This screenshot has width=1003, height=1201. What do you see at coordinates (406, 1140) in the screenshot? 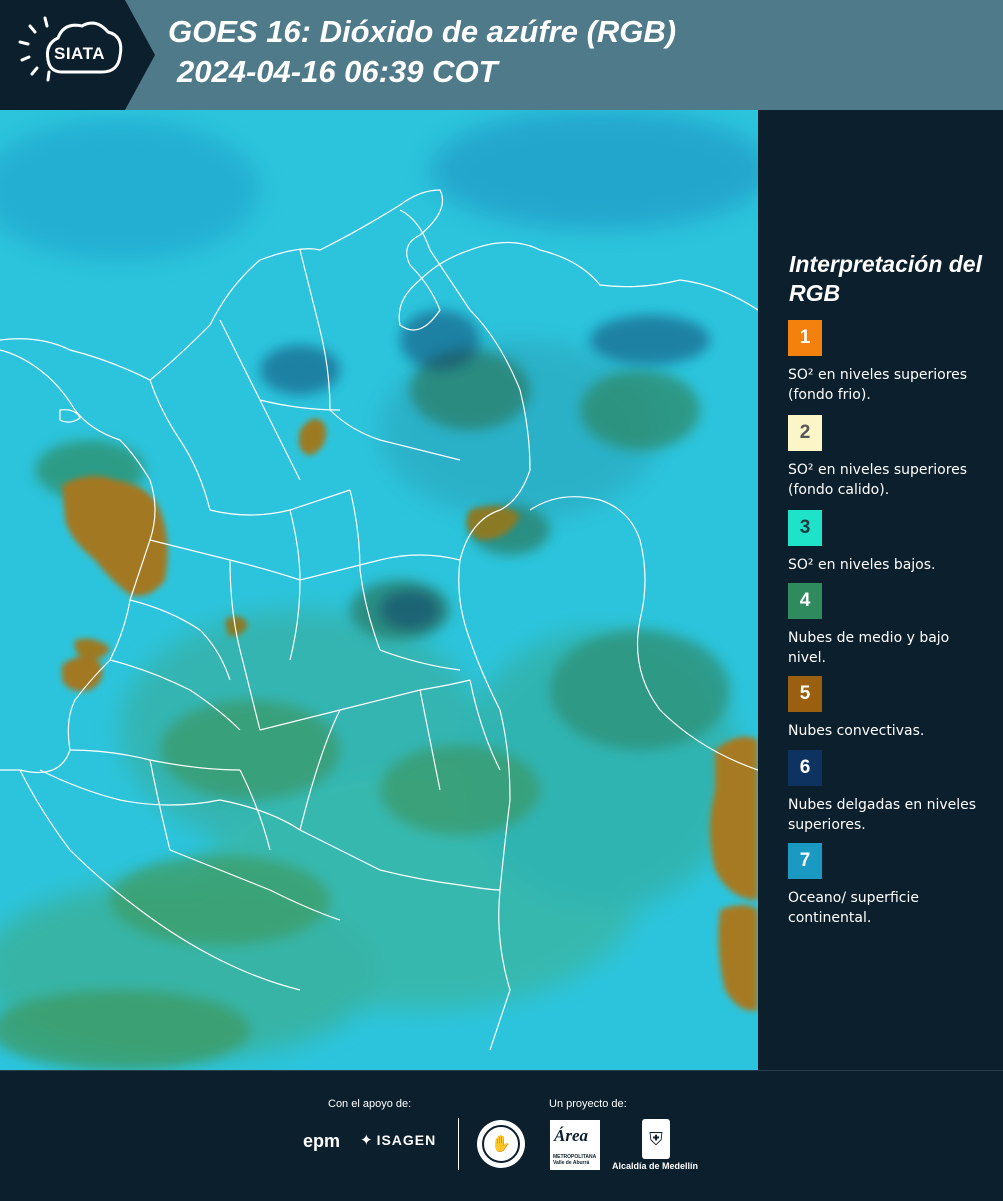
I see `isagen-text: ISAGEN` at bounding box center [406, 1140].